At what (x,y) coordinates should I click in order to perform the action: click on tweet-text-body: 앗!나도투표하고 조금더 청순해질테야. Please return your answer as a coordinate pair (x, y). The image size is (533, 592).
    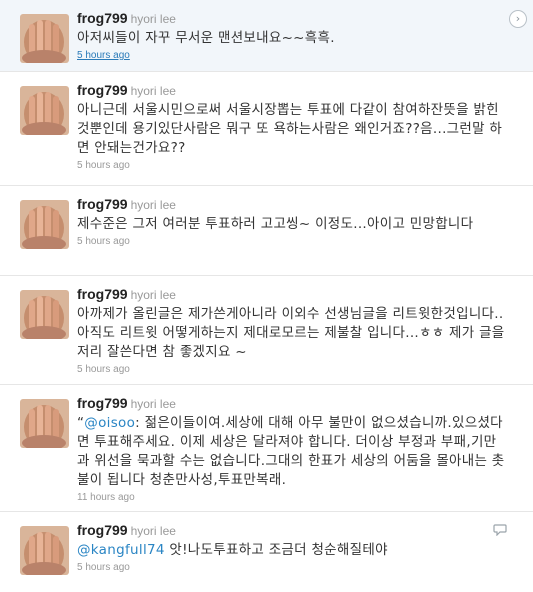
    Looking at the image, I should click on (276, 550).